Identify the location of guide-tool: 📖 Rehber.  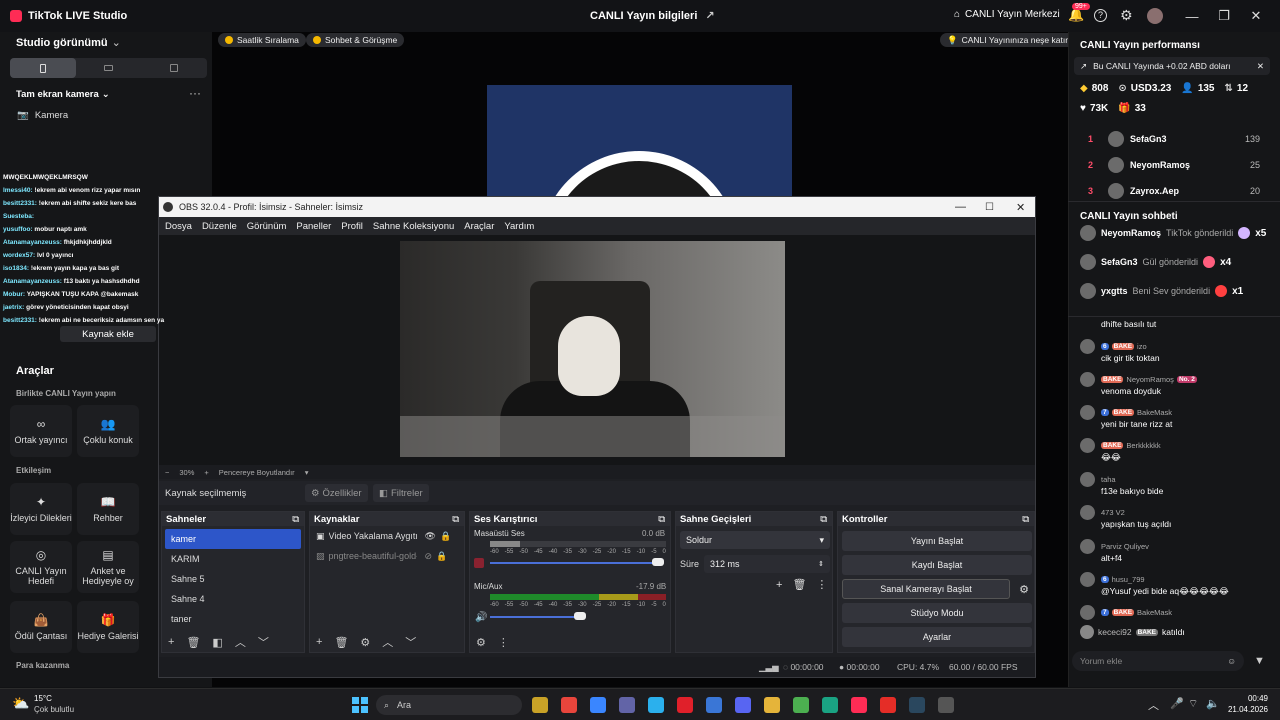
(108, 509).